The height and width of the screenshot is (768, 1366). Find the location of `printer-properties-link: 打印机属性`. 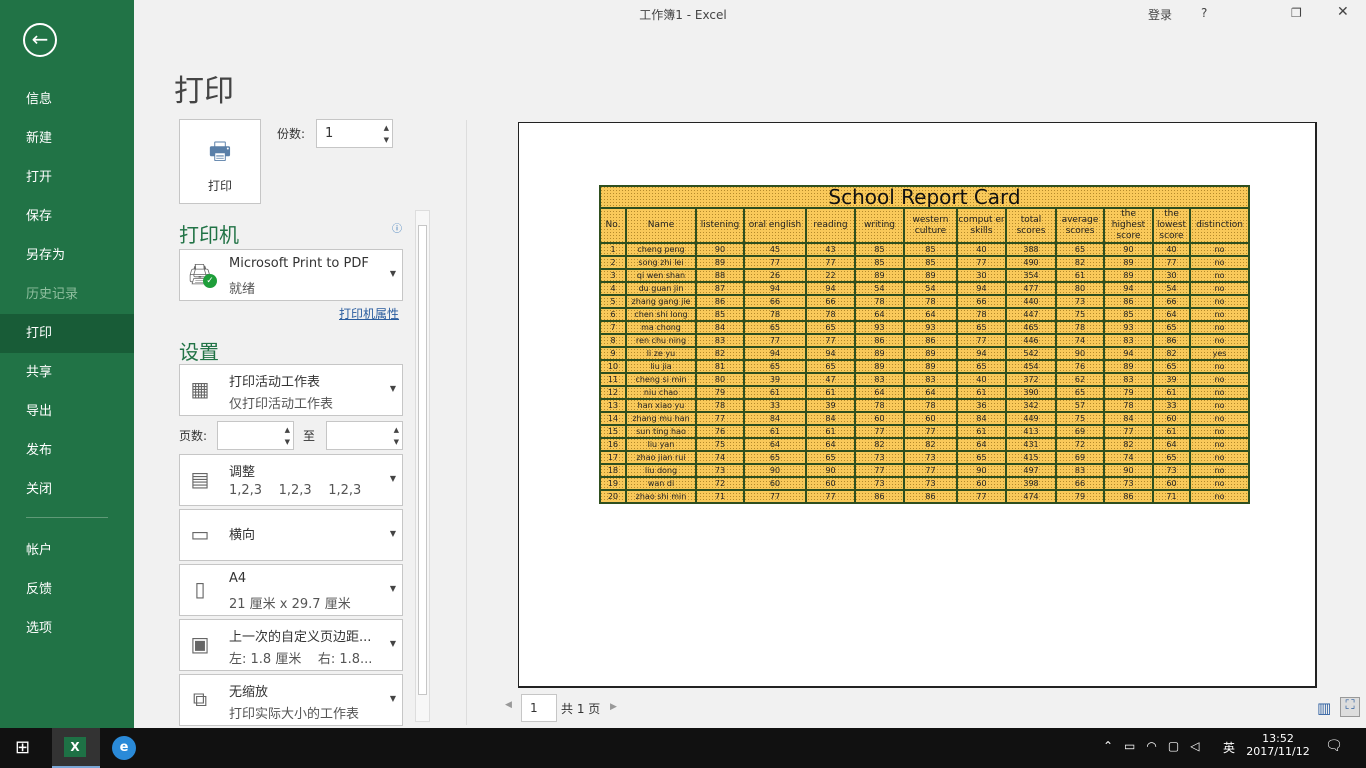

printer-properties-link: 打印机属性 is located at coordinates (369, 313).